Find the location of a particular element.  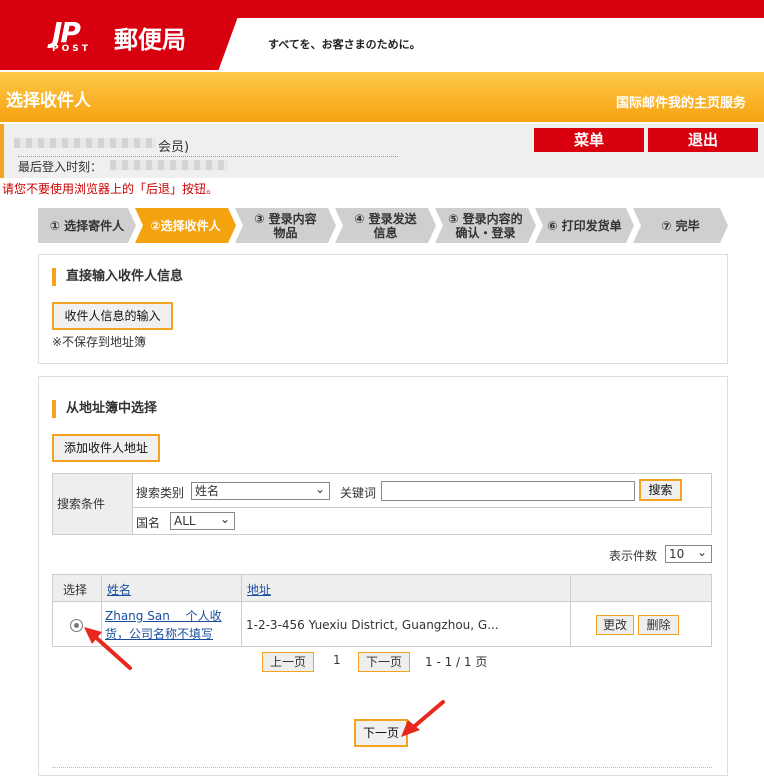

column-address-sort: 地址 is located at coordinates (259, 589).